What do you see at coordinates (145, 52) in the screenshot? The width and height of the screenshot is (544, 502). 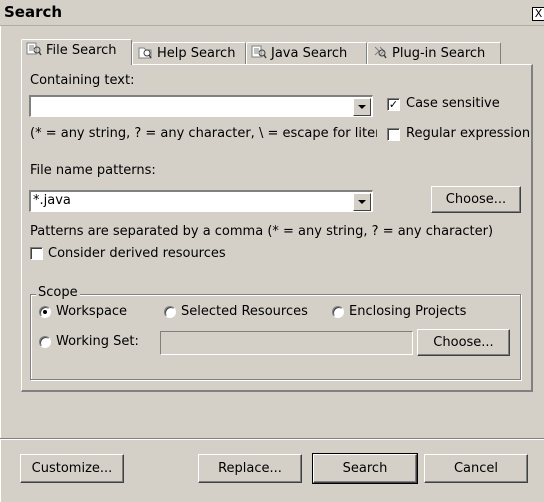 I see `help-search-icon` at bounding box center [145, 52].